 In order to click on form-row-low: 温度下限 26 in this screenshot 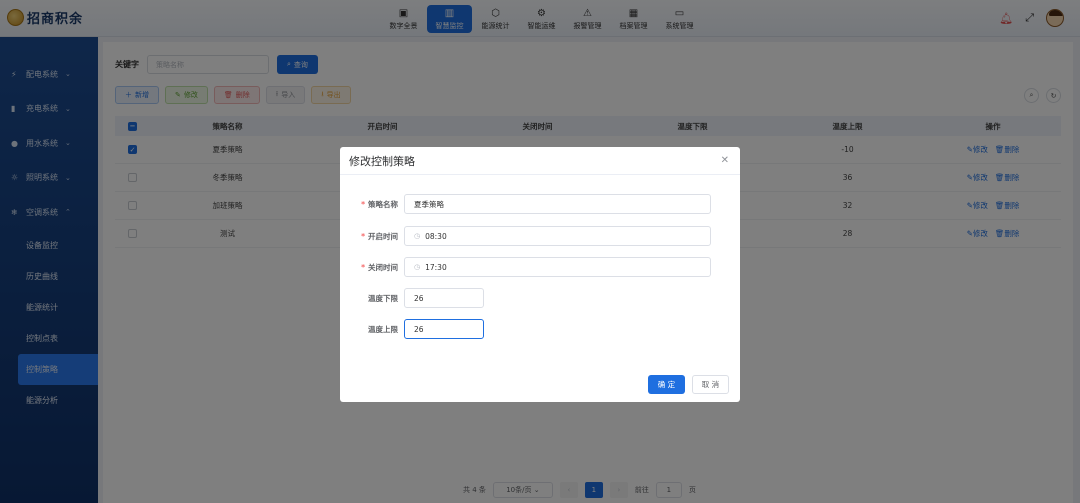, I will do `click(412, 298)`.